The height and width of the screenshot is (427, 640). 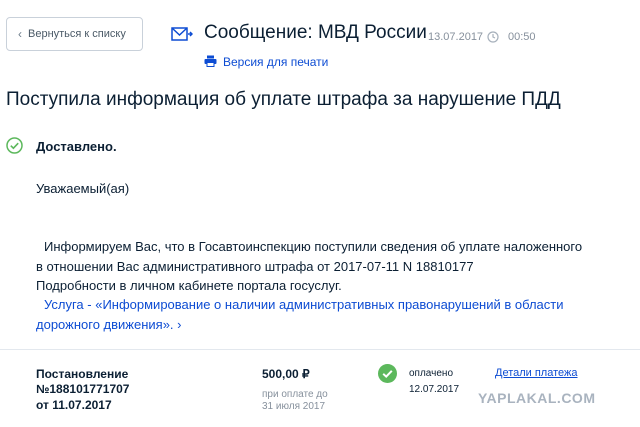 I want to click on print-version-link: Версия для печати, so click(x=275, y=62).